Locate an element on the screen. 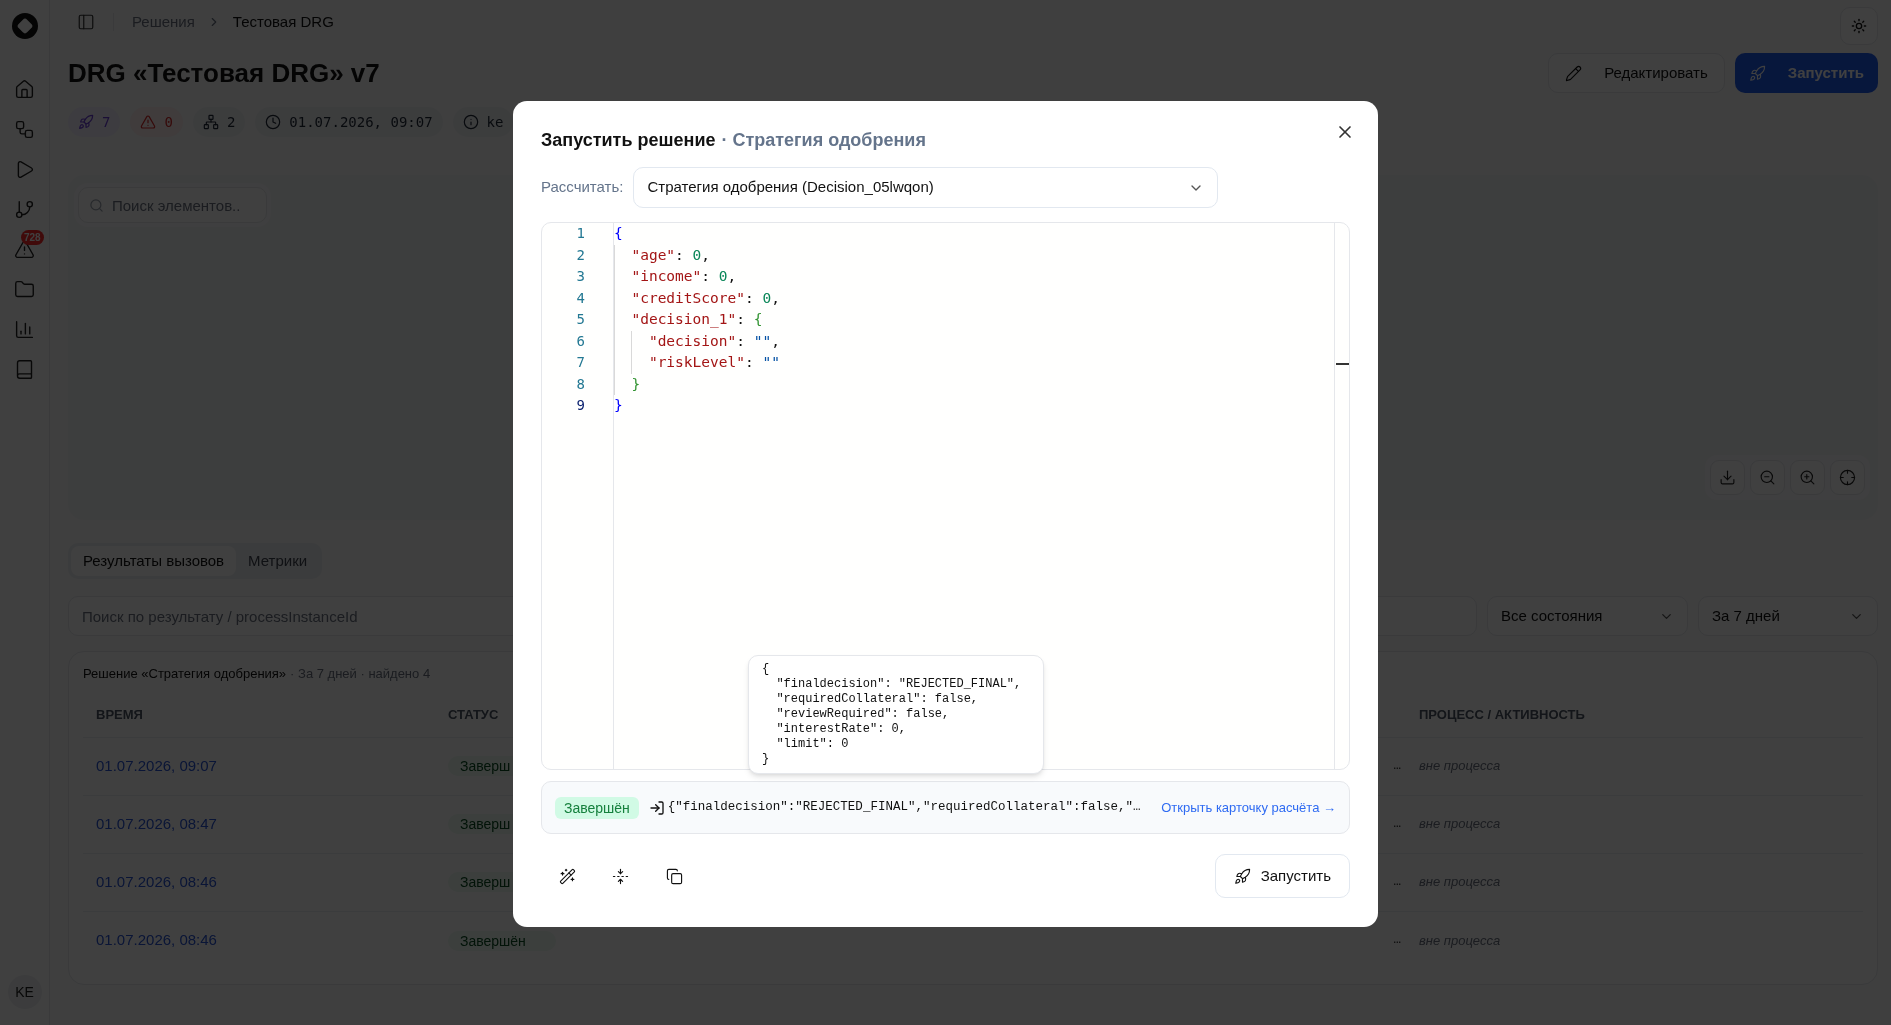 Image resolution: width=1891 pixels, height=1025 pixels. code-line: "creditScore": 0, is located at coordinates (697, 298).